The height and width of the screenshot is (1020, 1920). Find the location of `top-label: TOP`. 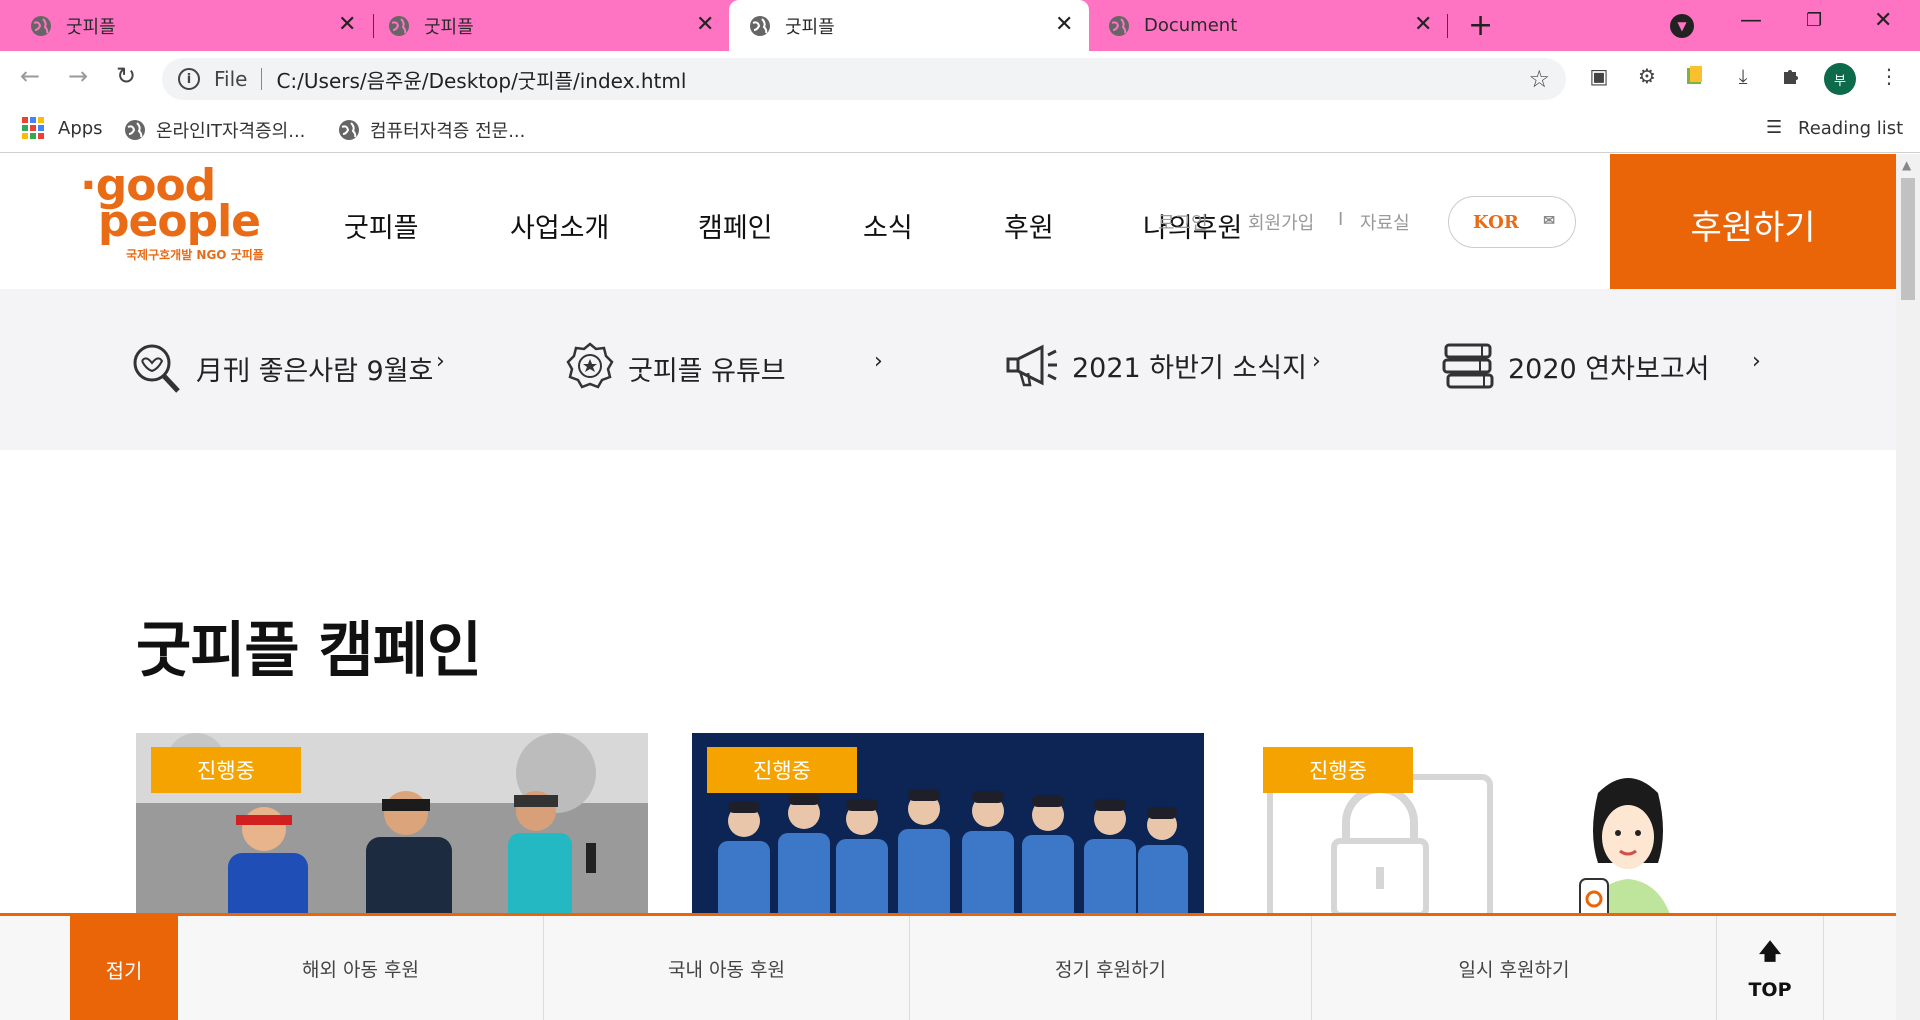

top-label: TOP is located at coordinates (1770, 990).